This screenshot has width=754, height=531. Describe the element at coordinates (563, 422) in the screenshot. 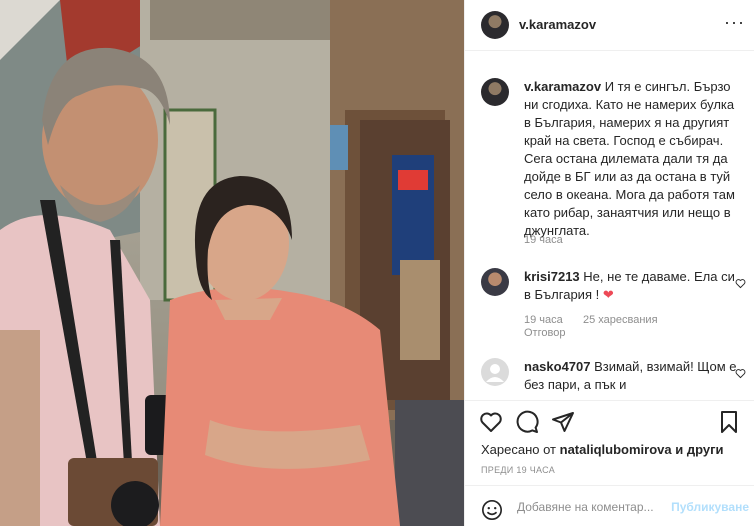

I see `paper-plane-icon` at that location.